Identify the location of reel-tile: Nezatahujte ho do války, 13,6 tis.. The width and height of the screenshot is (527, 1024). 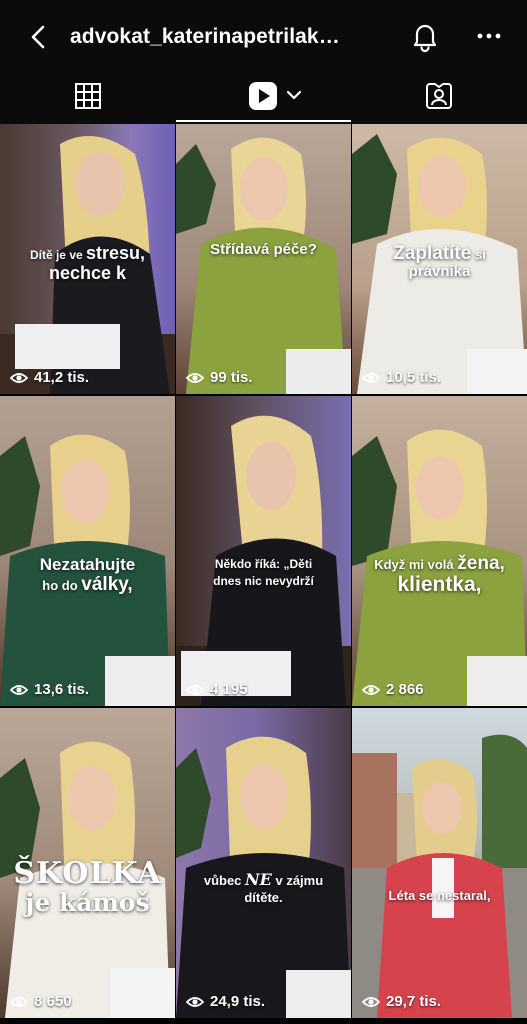
(87, 551).